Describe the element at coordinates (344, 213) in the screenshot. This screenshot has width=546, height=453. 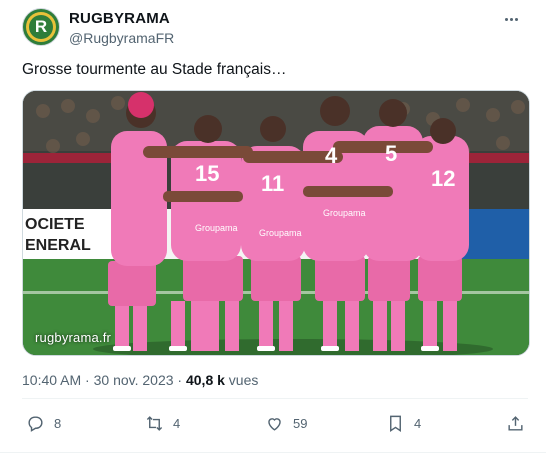
I see `sponsor-logo-3: Groupama` at that location.